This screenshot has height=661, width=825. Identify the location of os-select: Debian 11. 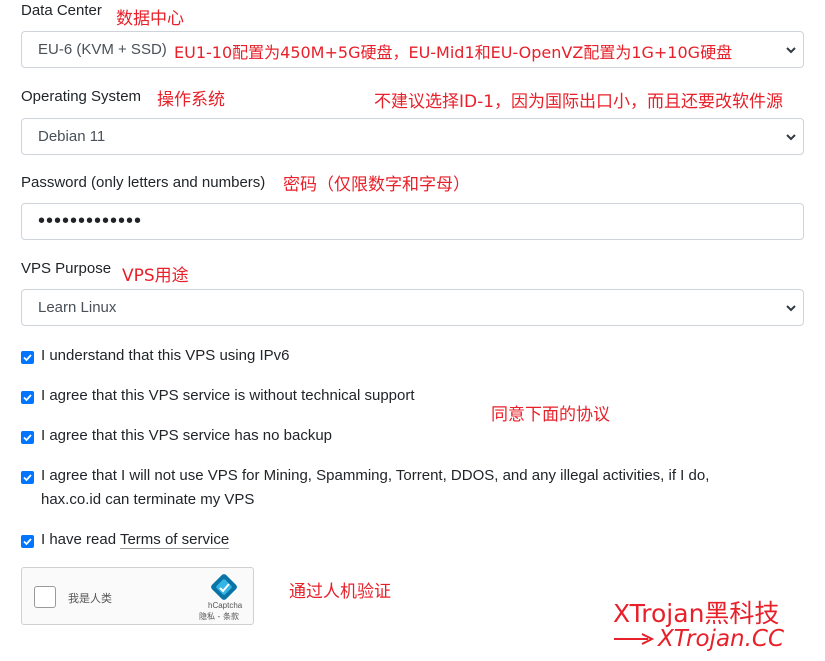
(412, 136).